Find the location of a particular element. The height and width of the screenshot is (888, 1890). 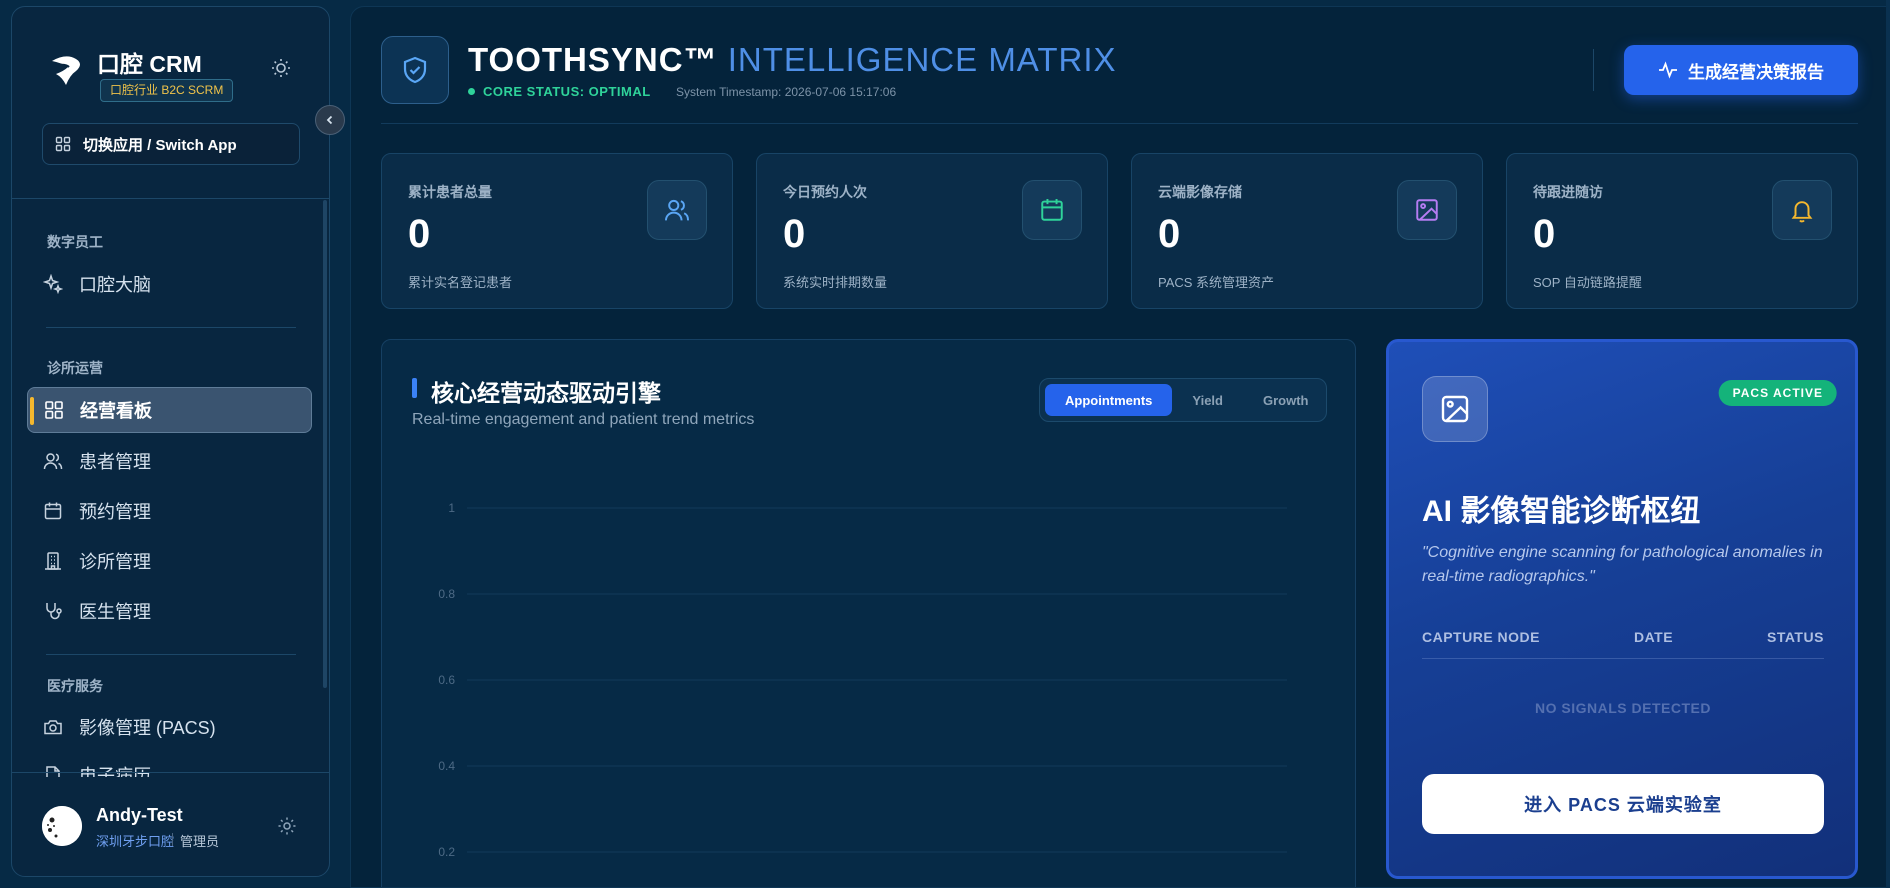

nav-section-title: 数字员工 is located at coordinates (75, 242).